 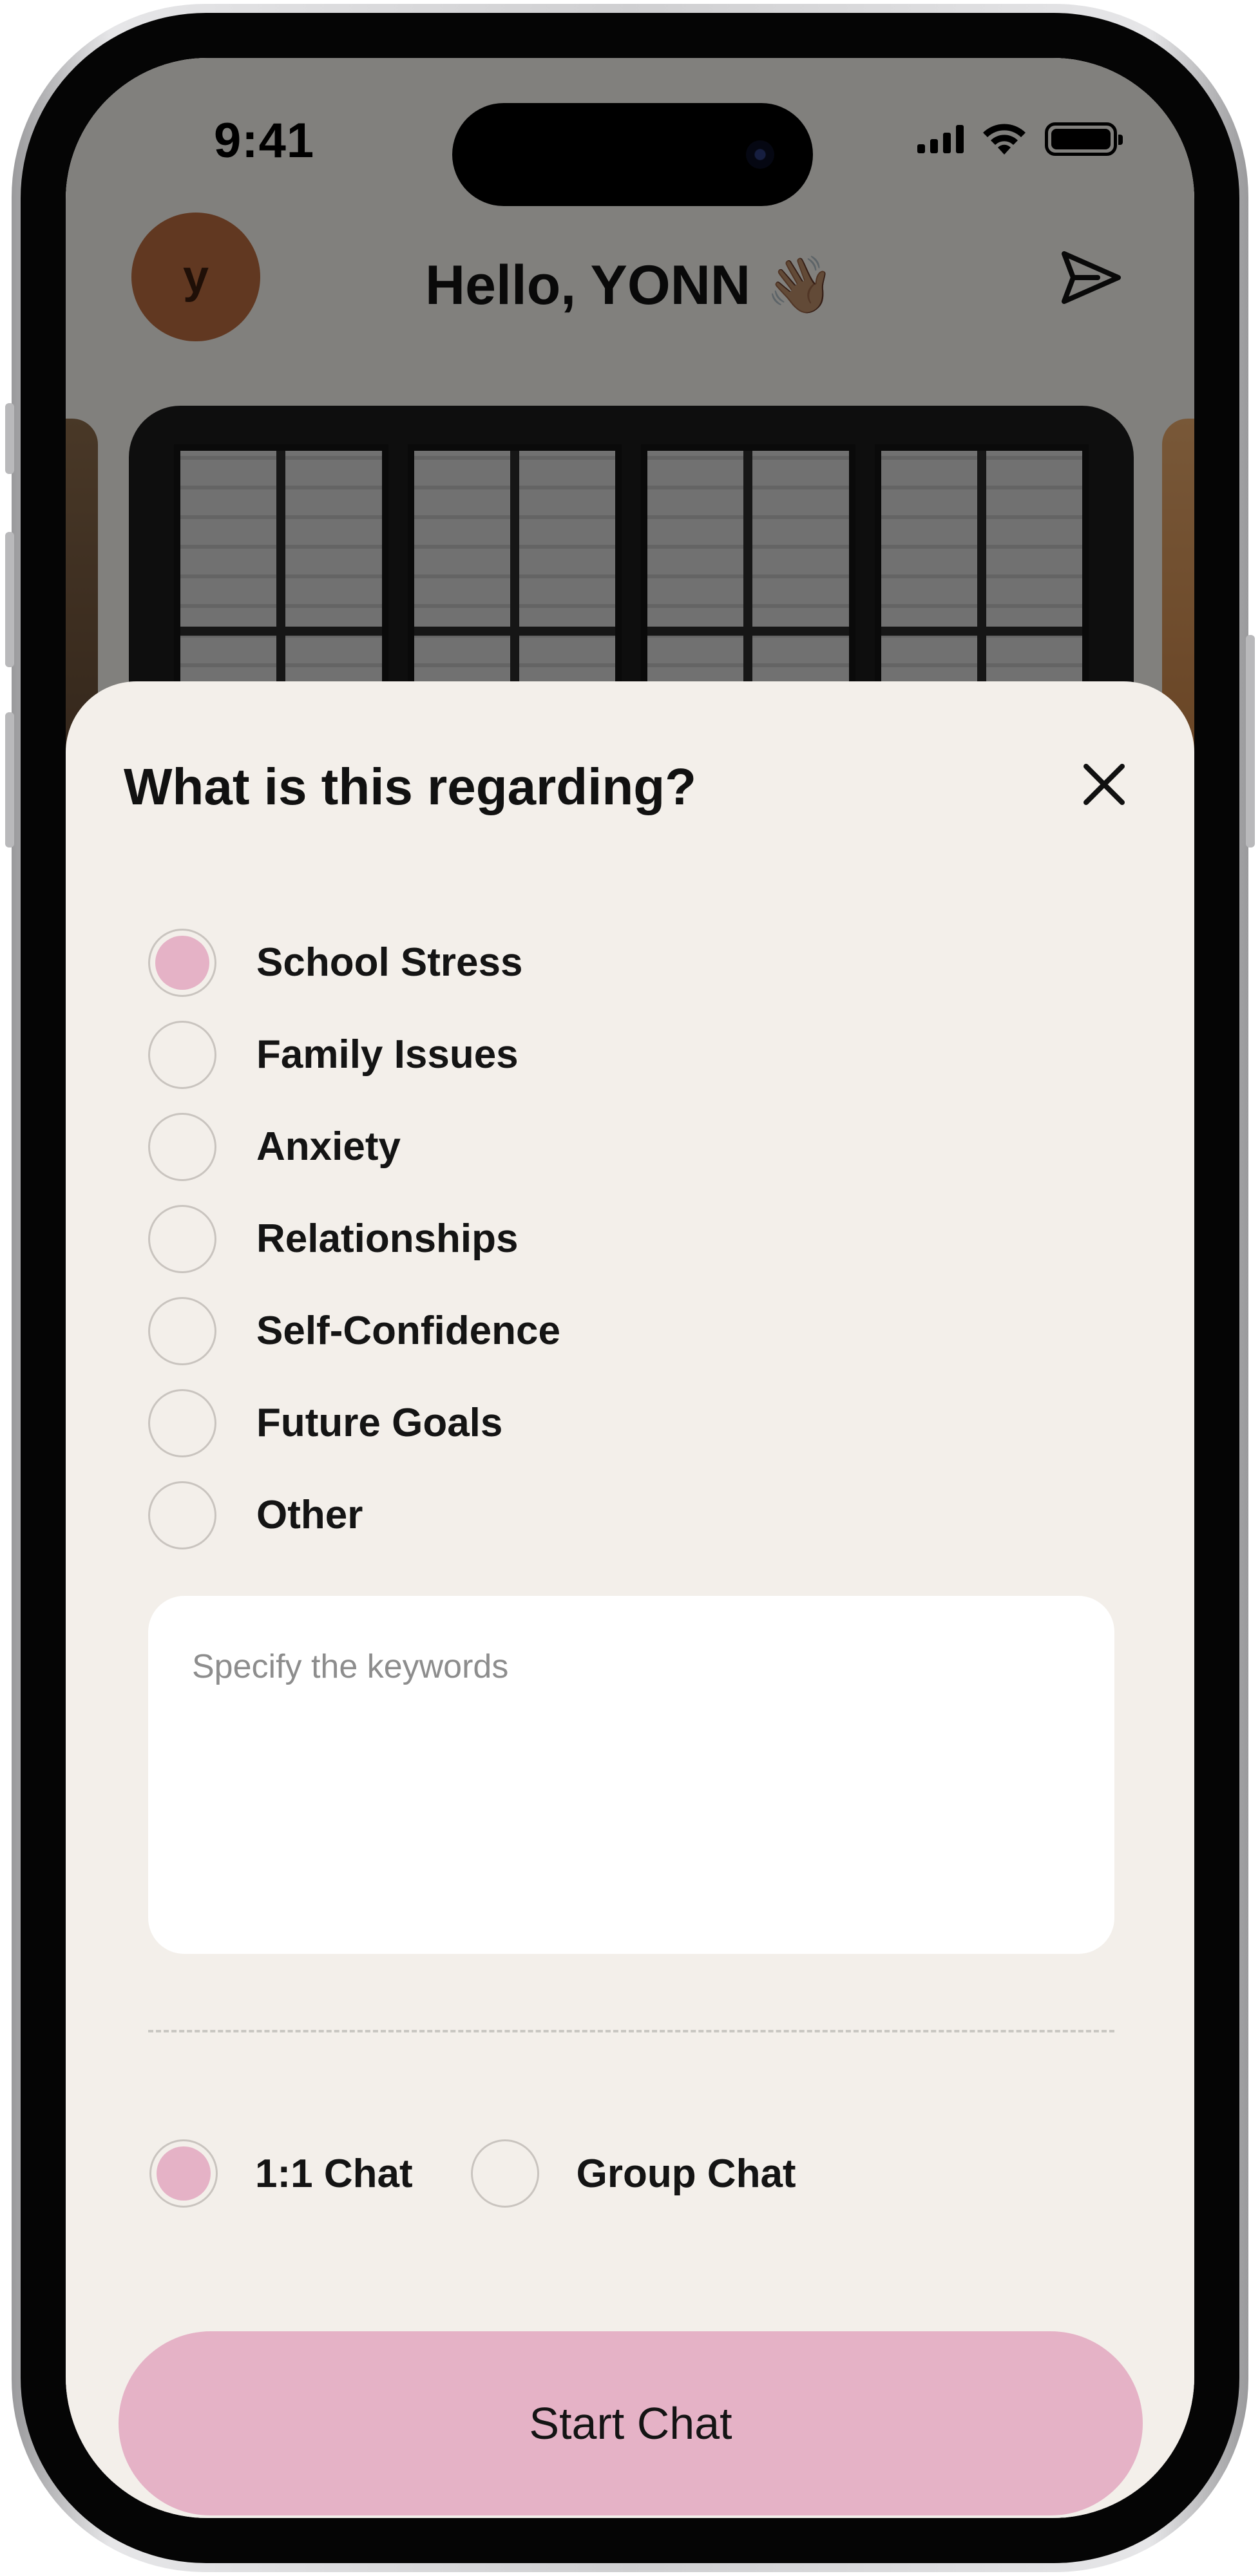 What do you see at coordinates (9, 438) in the screenshot?
I see `action-button` at bounding box center [9, 438].